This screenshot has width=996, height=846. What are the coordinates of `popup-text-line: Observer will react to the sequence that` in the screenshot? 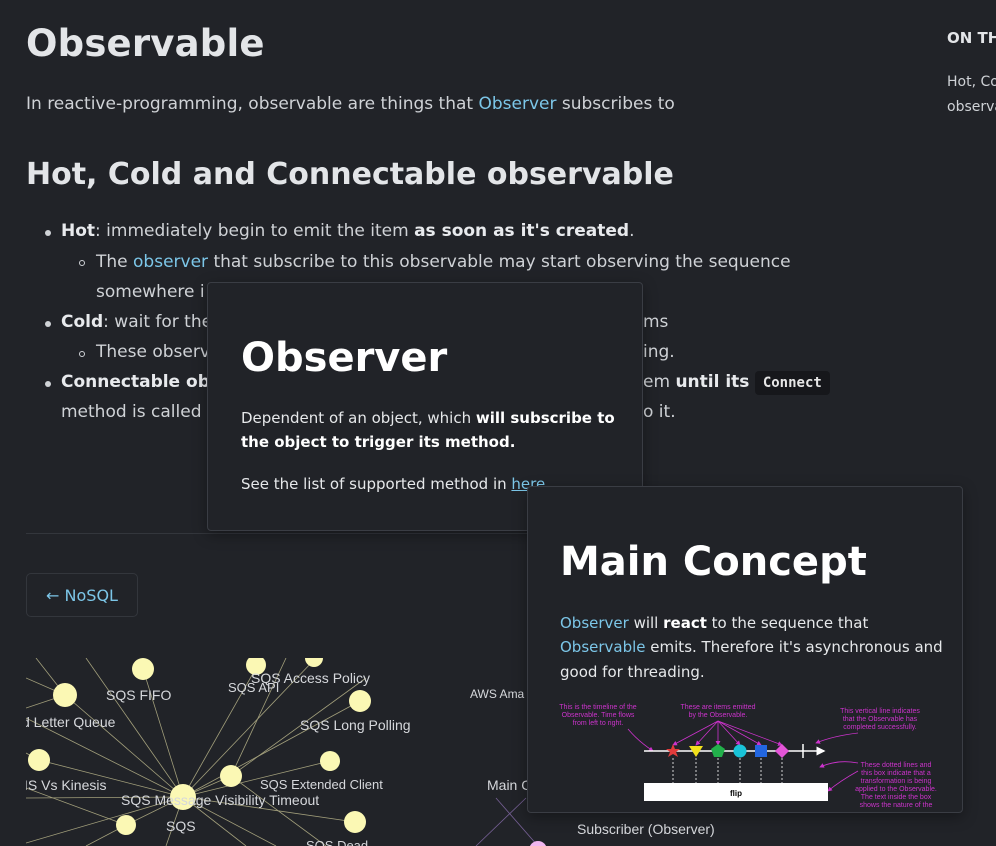 It's located at (714, 623).